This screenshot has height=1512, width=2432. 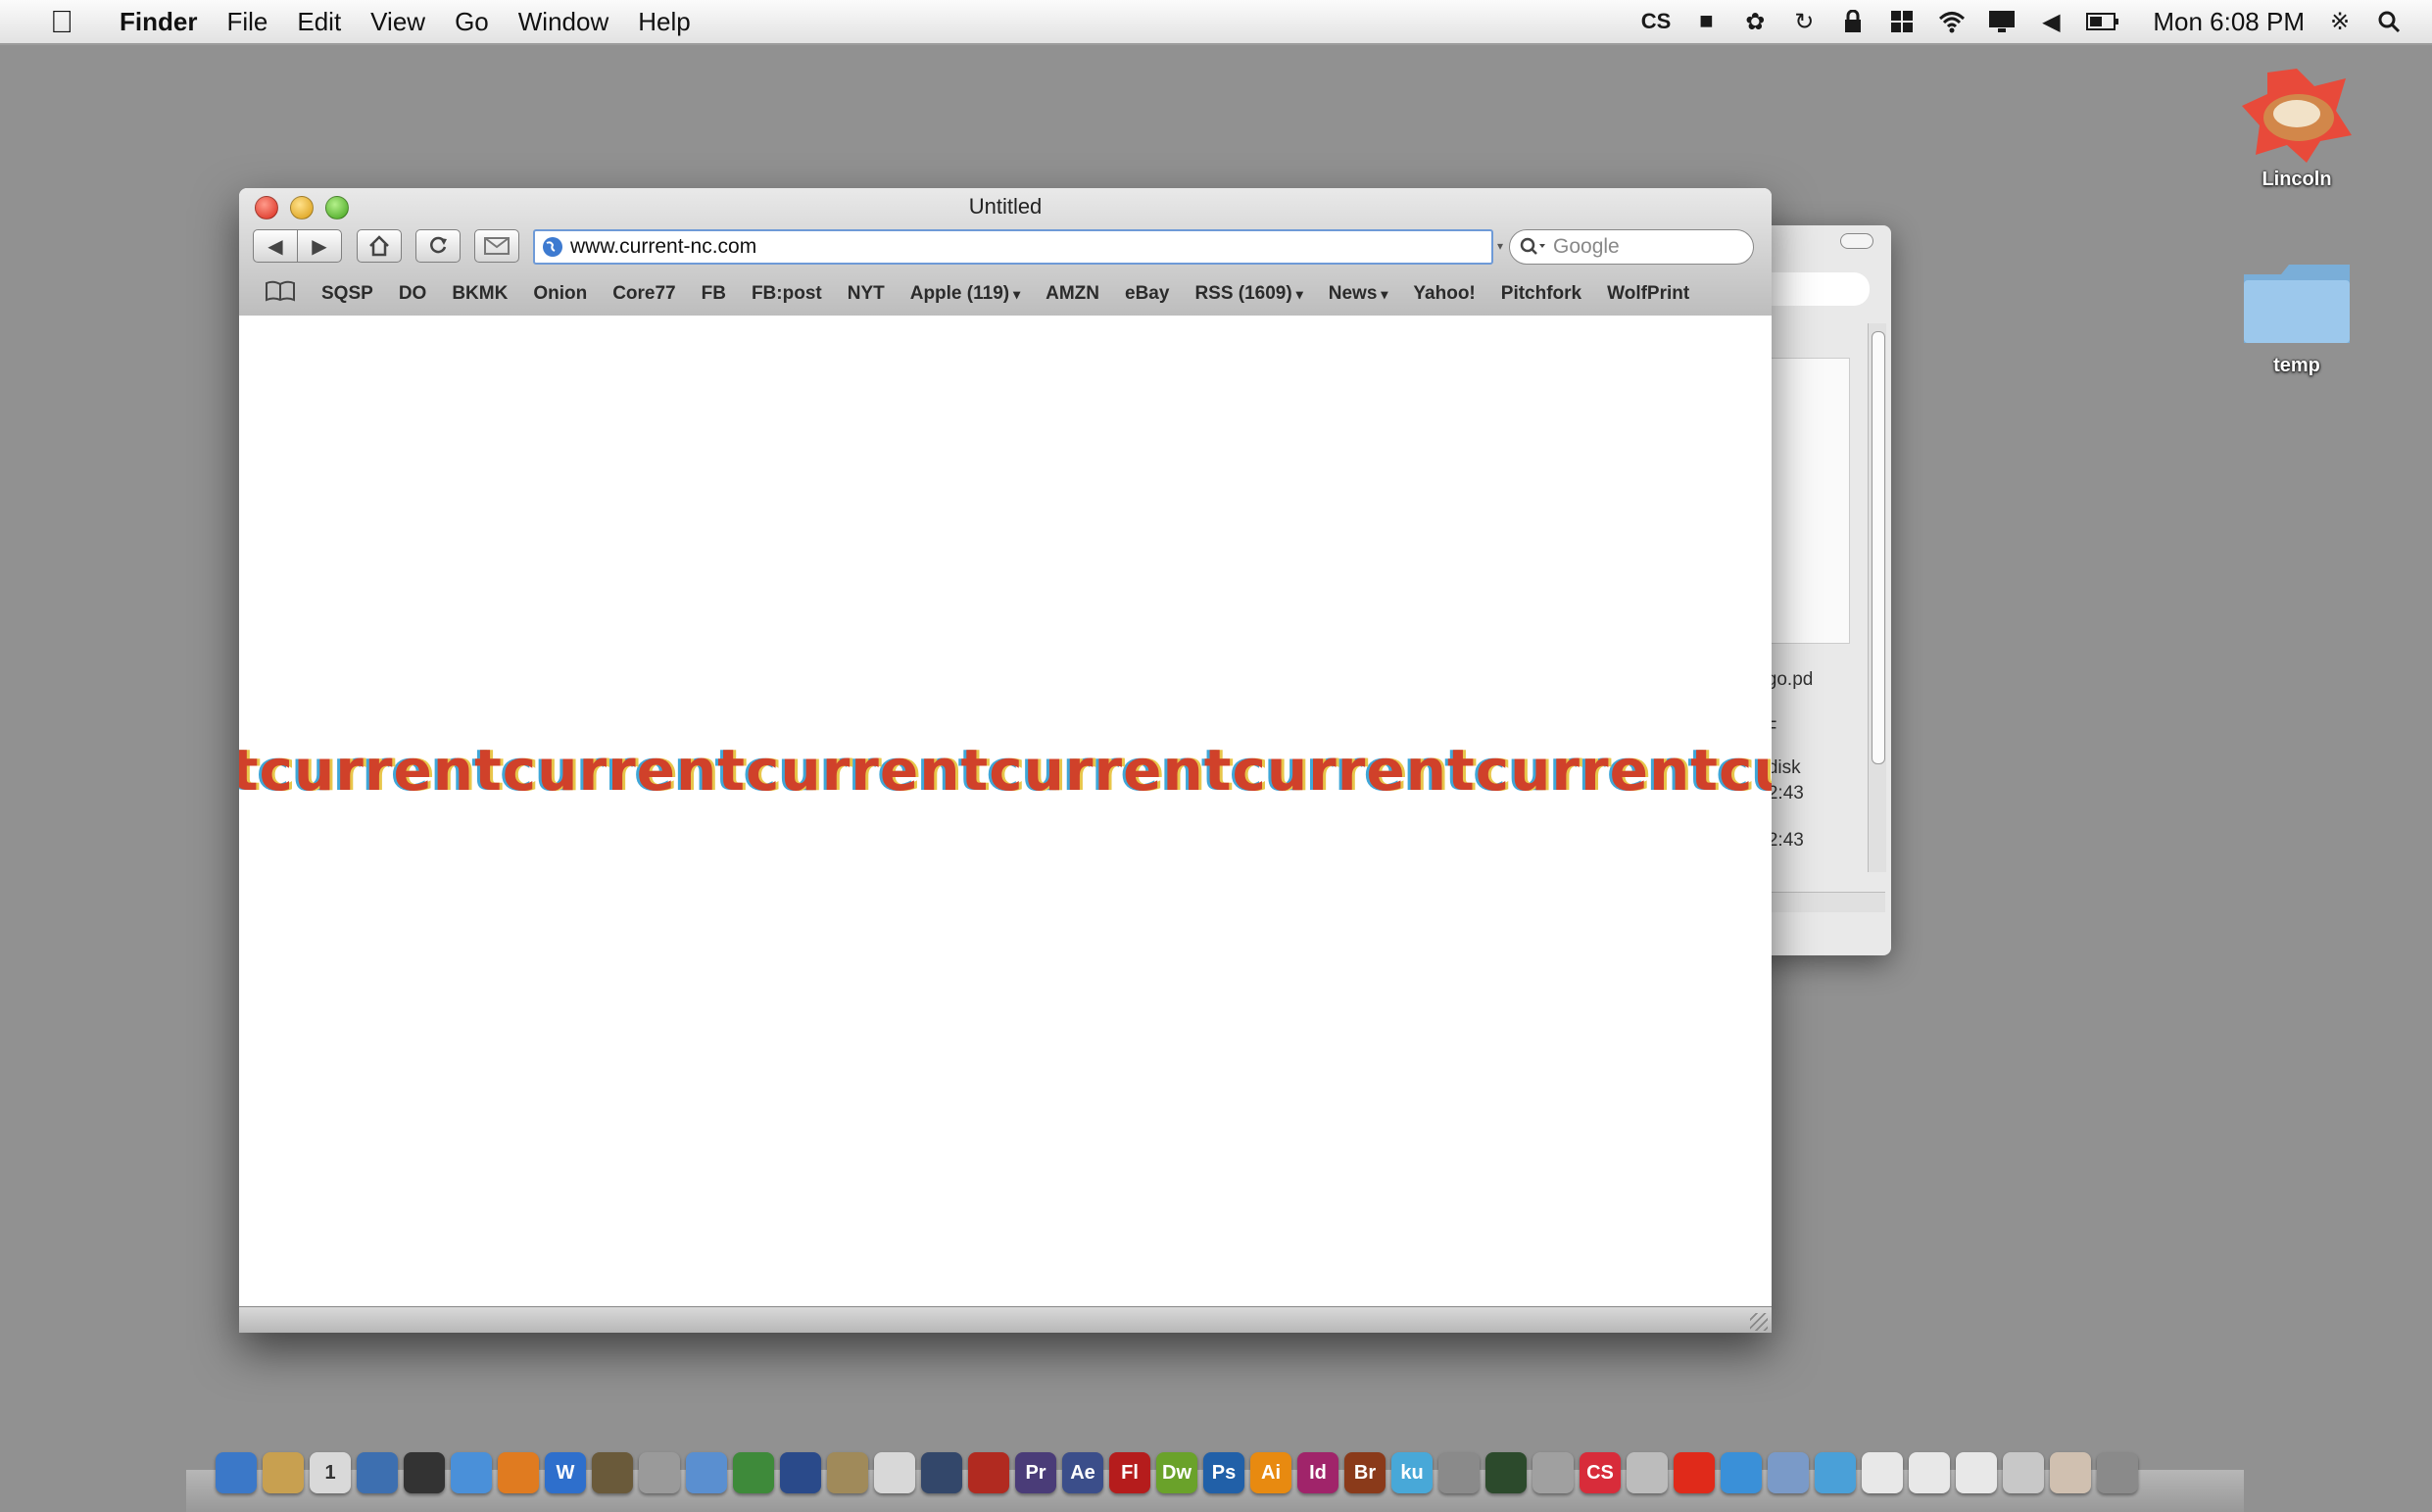 What do you see at coordinates (894, 1472) in the screenshot?
I see `textedit-icon` at bounding box center [894, 1472].